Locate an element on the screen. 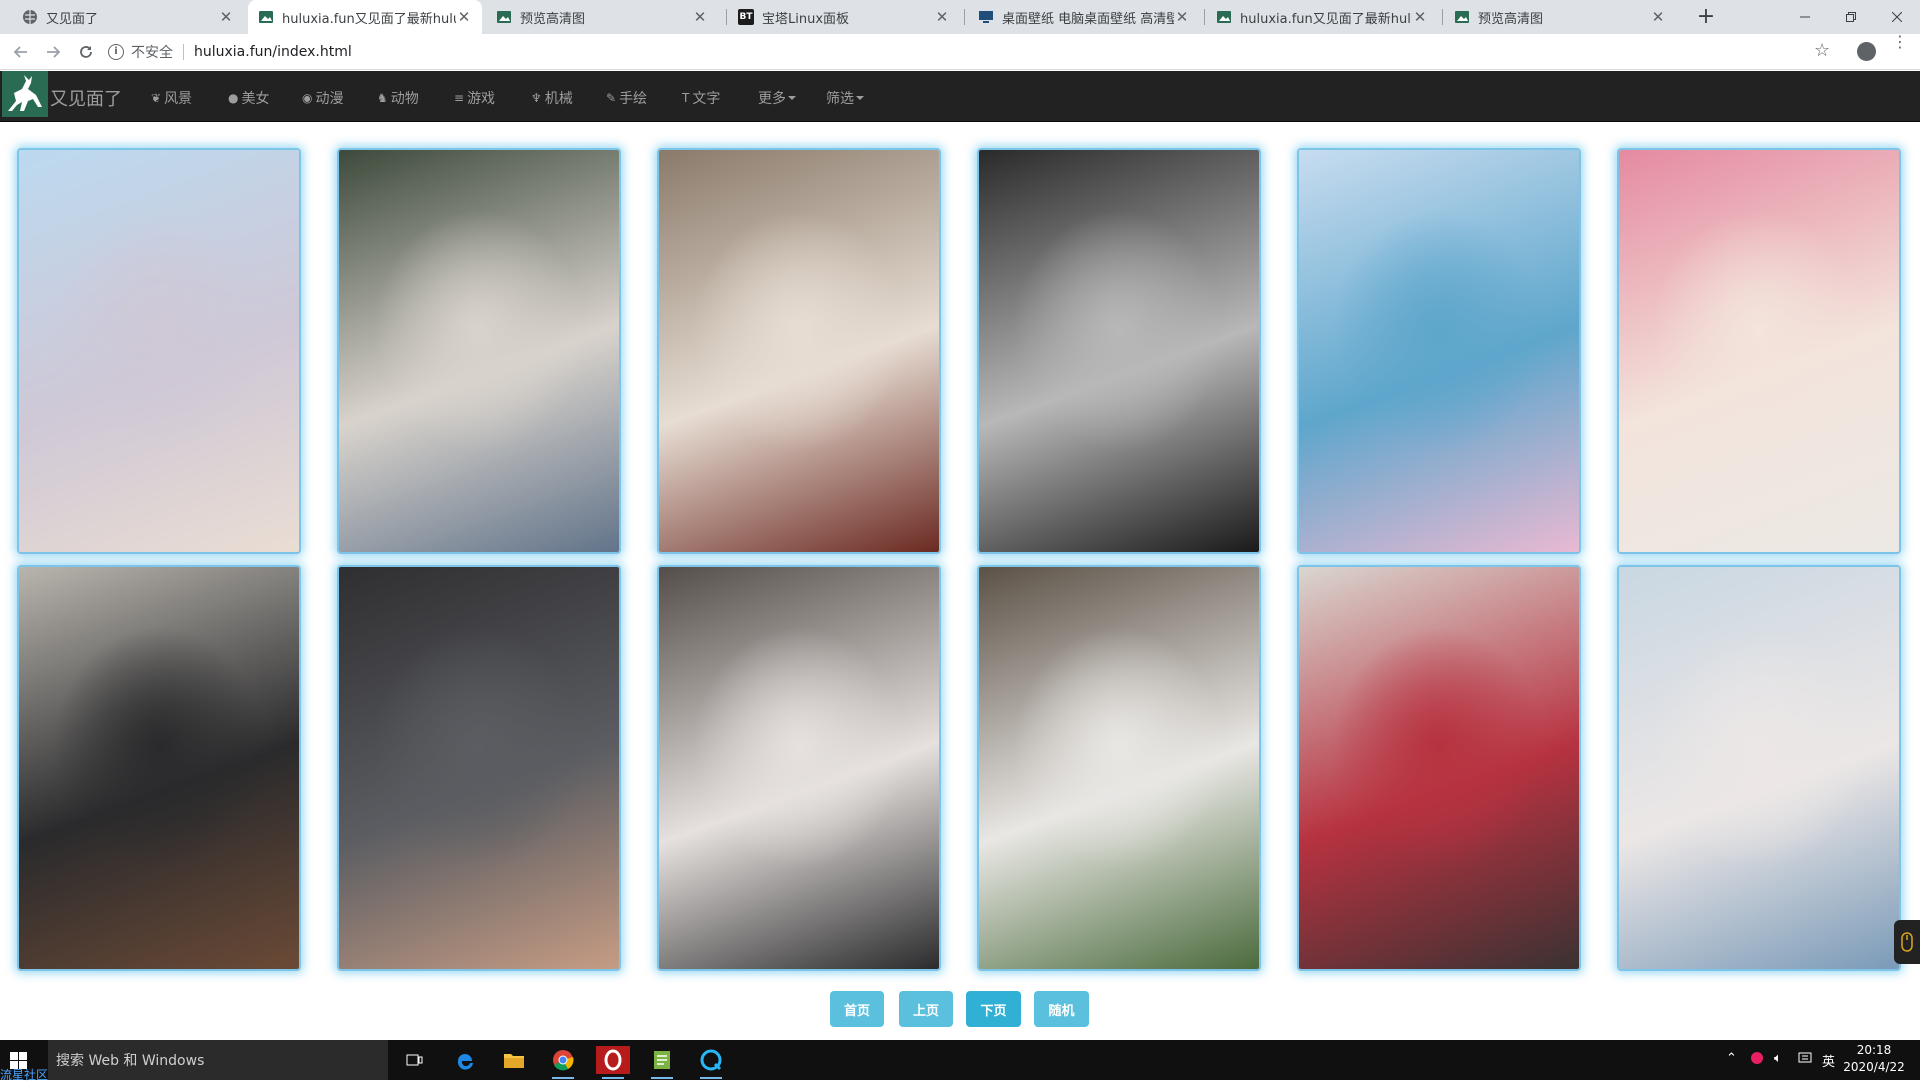 This screenshot has height=1083, width=1920. qq-icon is located at coordinates (711, 1062).